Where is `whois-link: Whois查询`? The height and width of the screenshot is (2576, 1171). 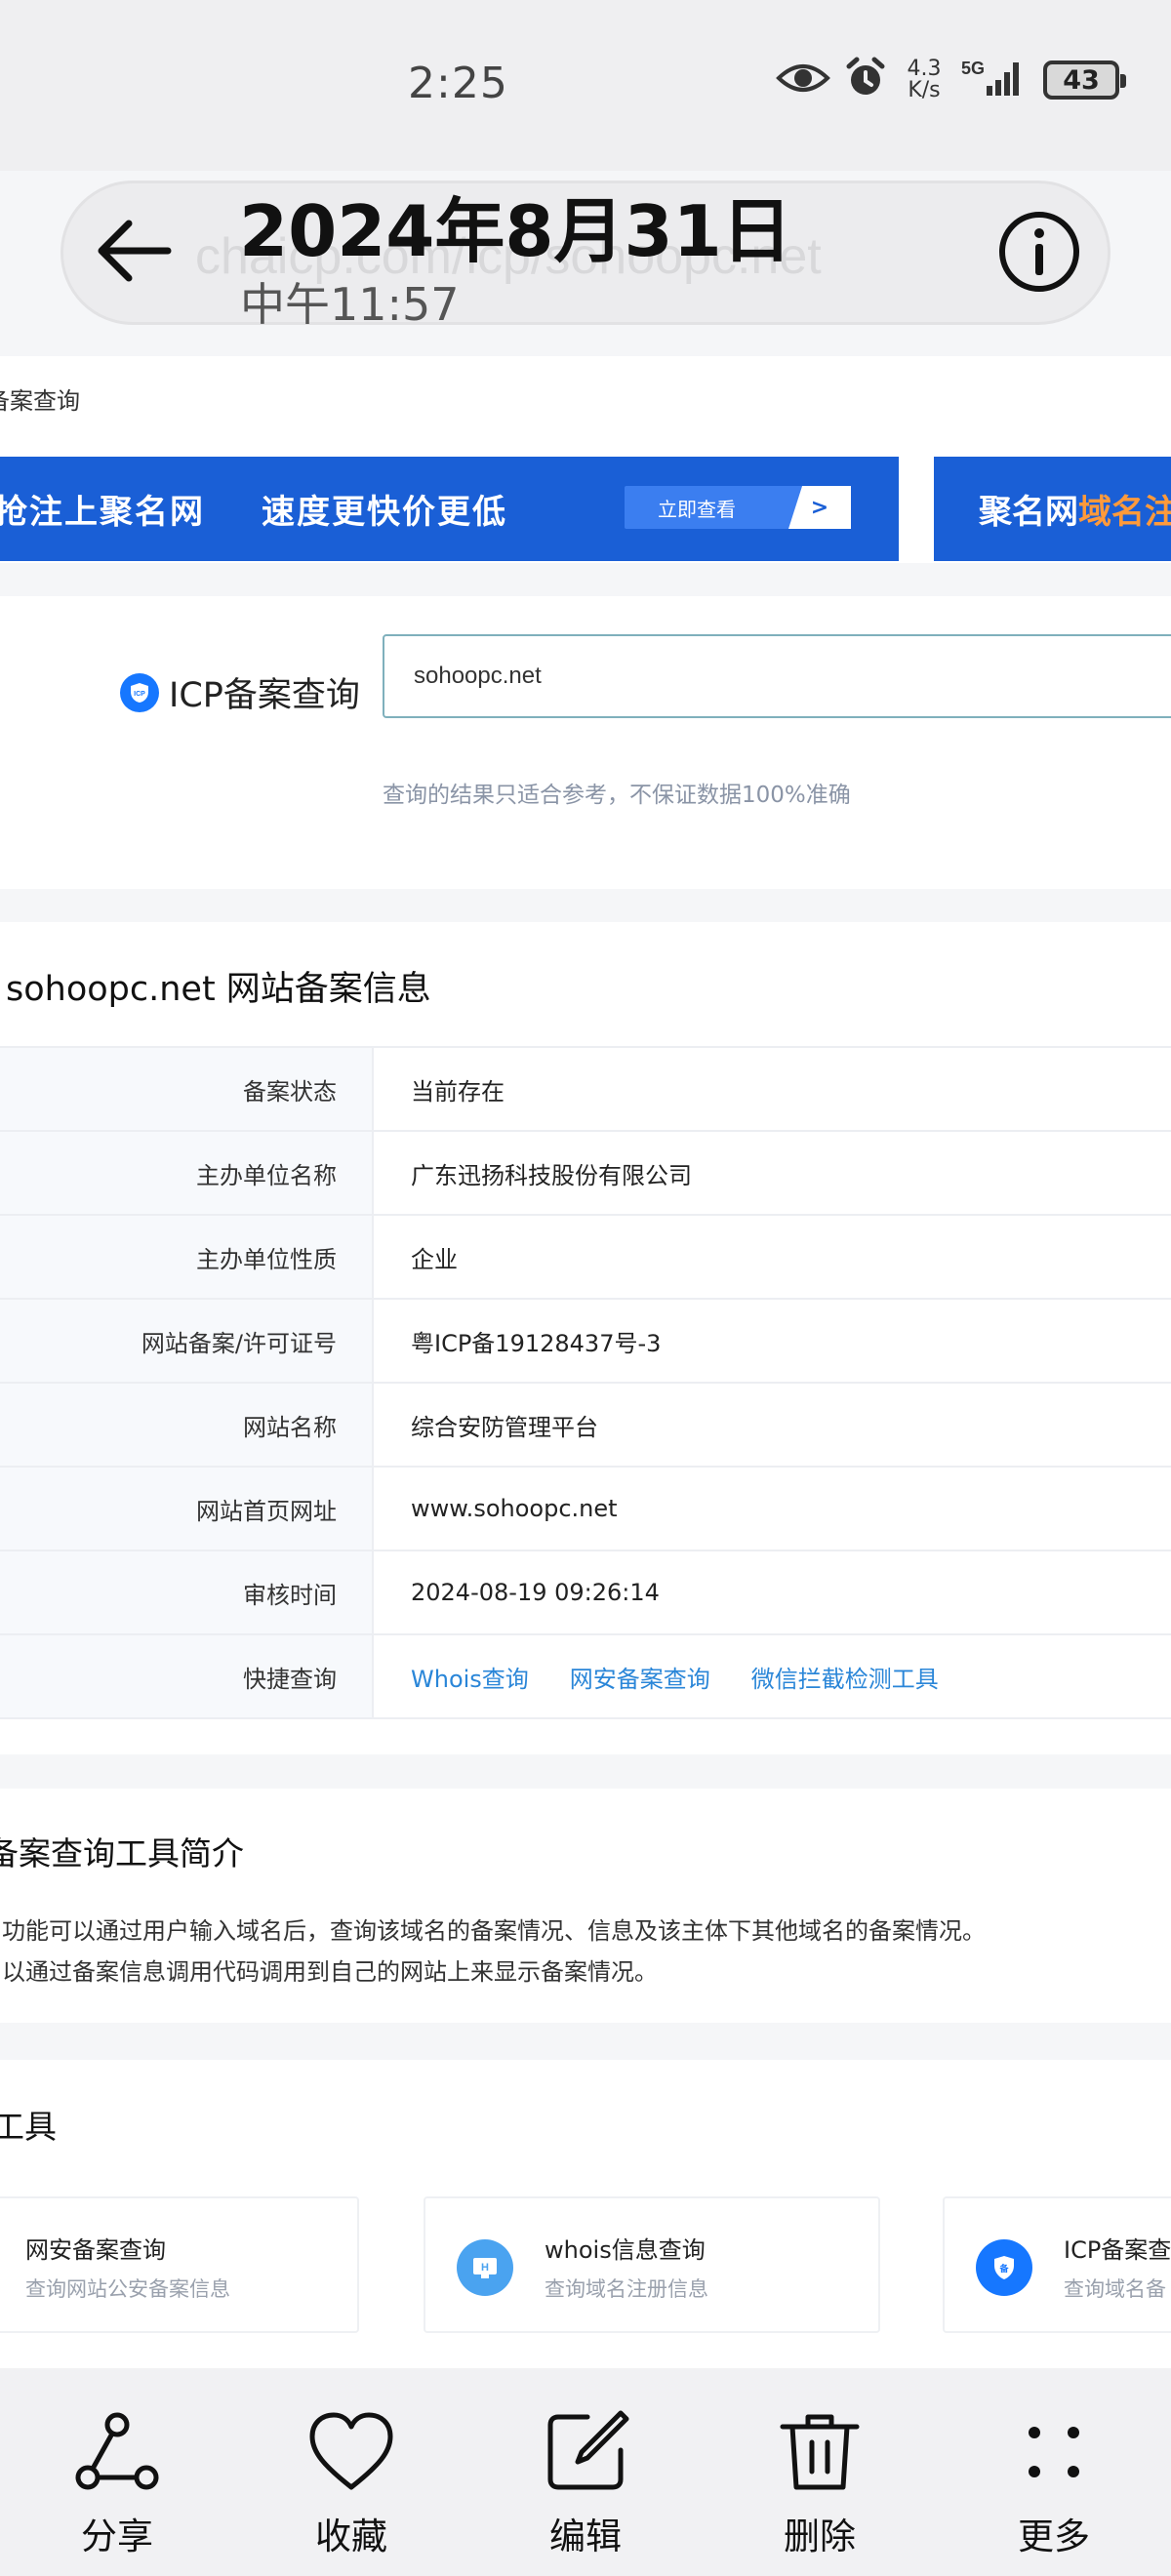
whois-link: Whois查询 is located at coordinates (470, 1677).